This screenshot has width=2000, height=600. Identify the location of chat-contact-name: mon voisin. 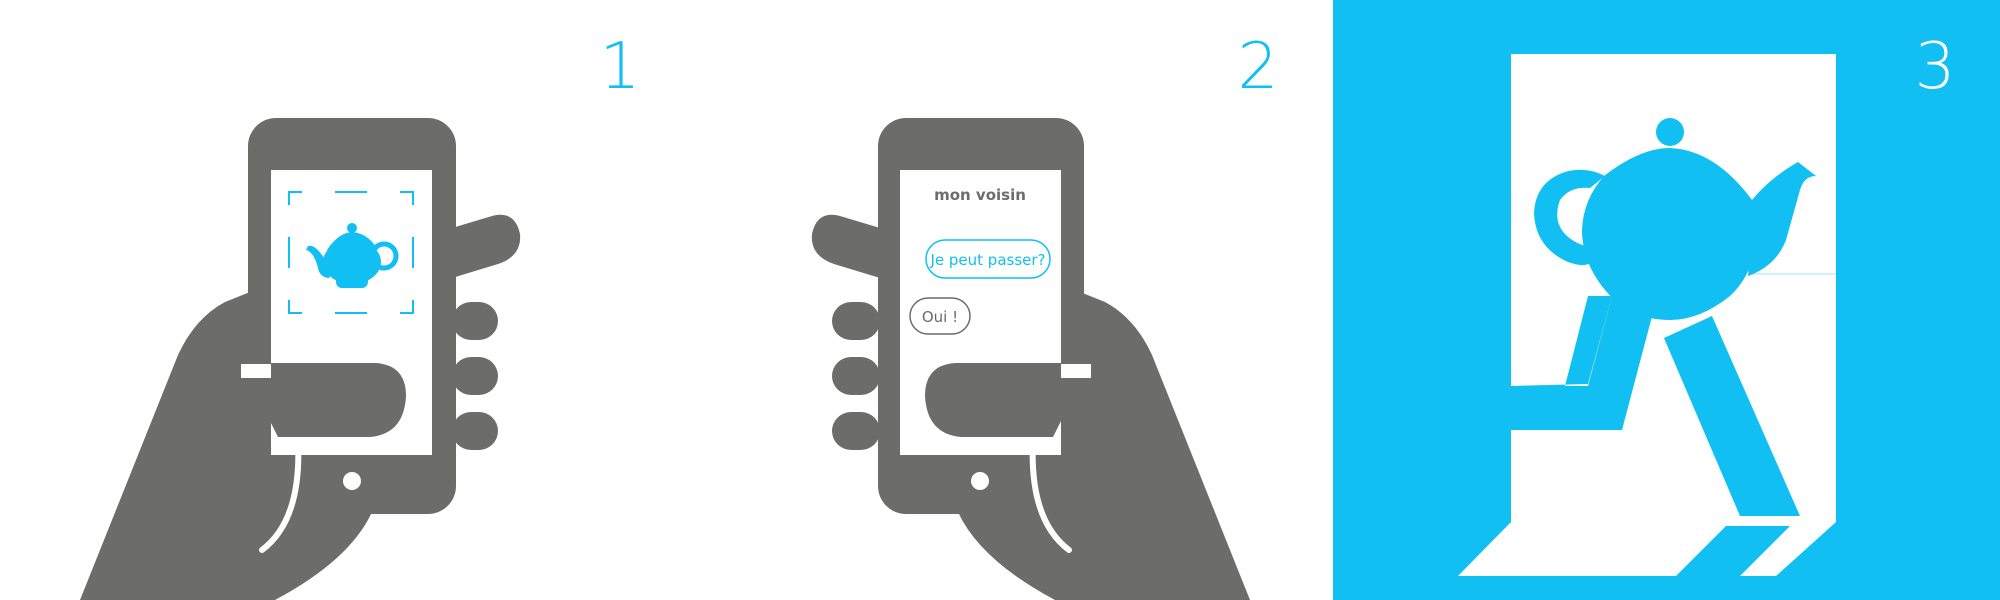
(980, 195).